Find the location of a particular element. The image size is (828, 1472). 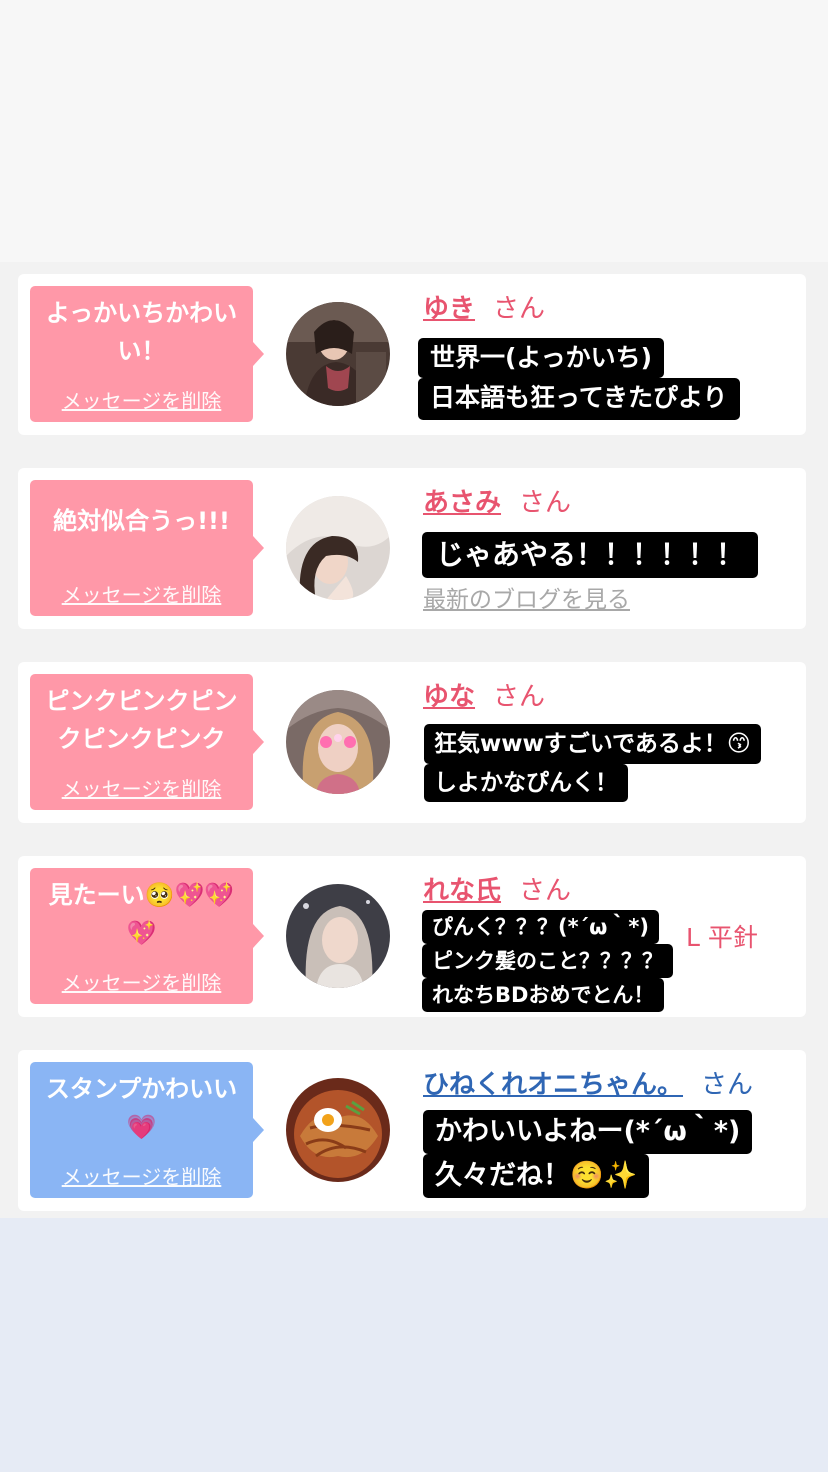

message-text: ピンクピンクピンクピンクピンク is located at coordinates (141, 720).